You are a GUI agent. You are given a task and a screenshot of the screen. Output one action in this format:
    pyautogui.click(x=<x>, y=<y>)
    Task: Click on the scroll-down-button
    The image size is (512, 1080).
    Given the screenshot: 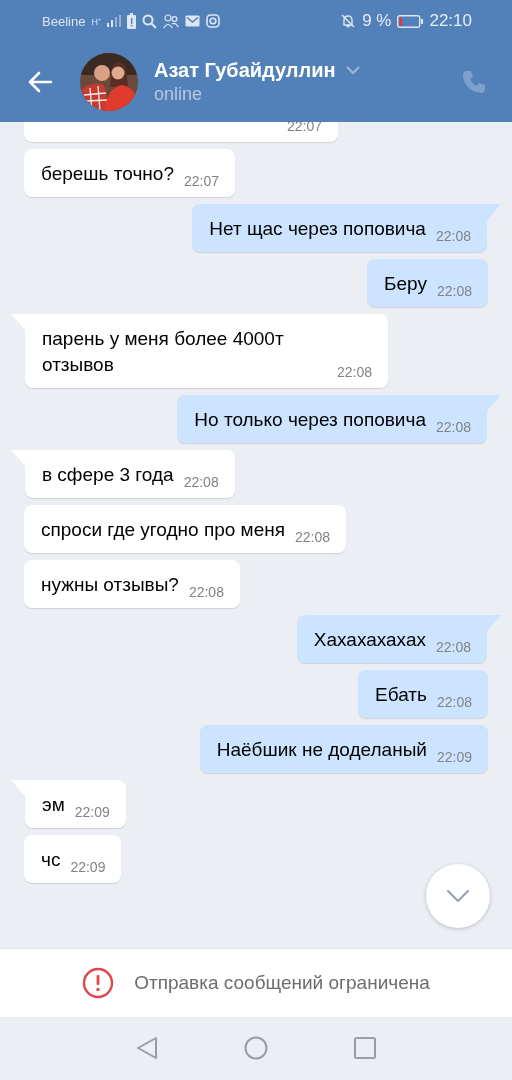 What is the action you would take?
    pyautogui.click(x=458, y=896)
    